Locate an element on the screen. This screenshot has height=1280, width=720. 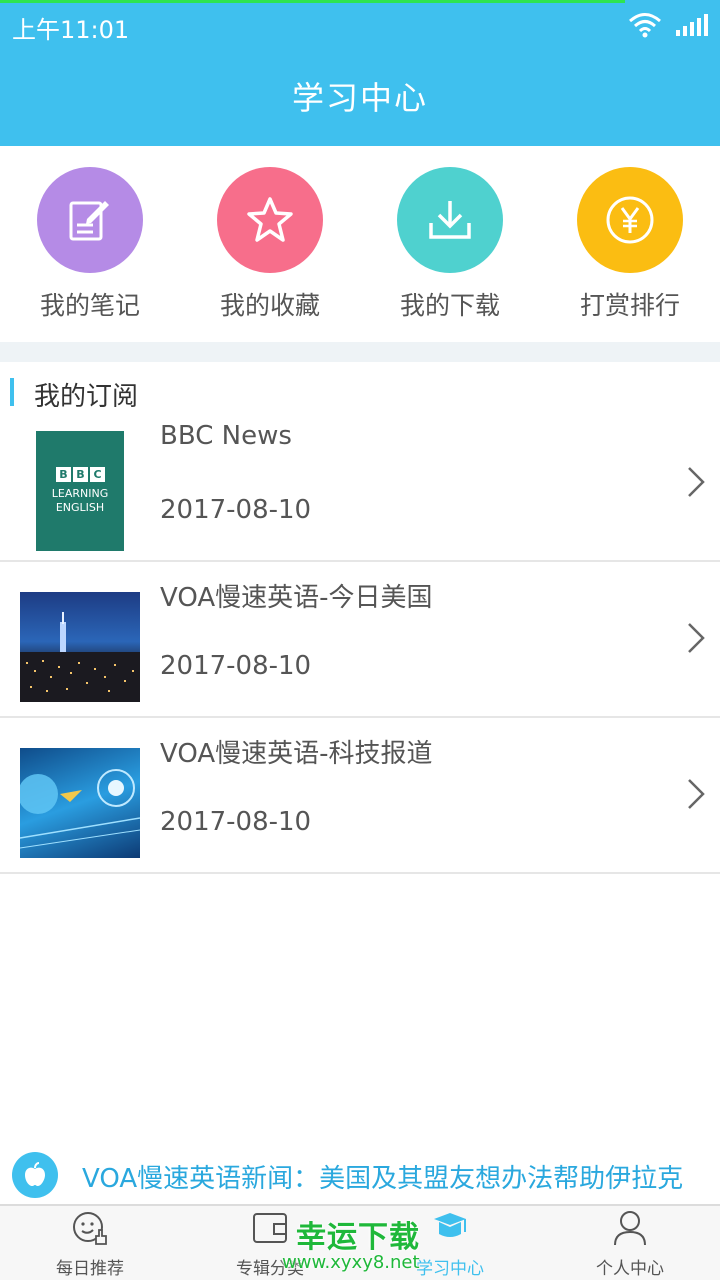
app-logo-icon is located at coordinates (35, 1175).